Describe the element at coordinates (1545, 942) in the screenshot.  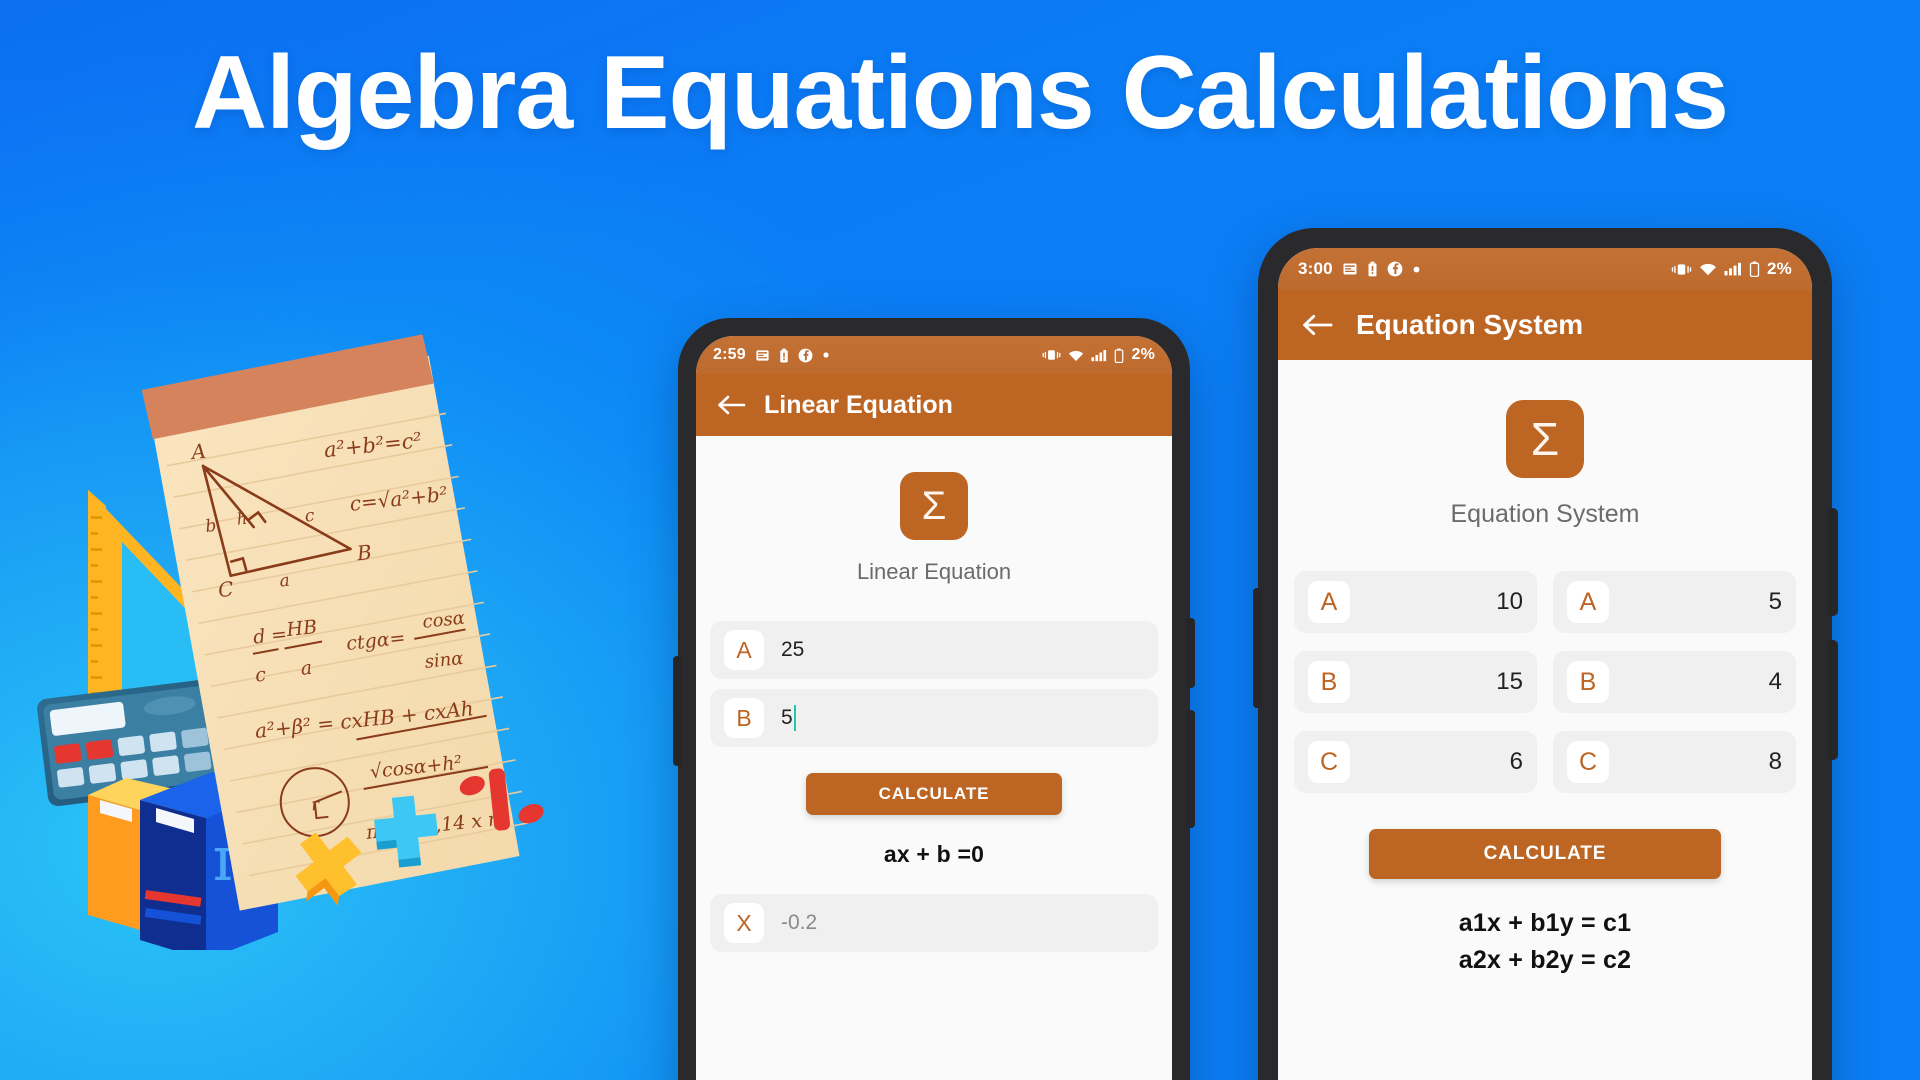
I see `formula-group: a1x + b1y = c1 a2x + b2y = c2` at that location.